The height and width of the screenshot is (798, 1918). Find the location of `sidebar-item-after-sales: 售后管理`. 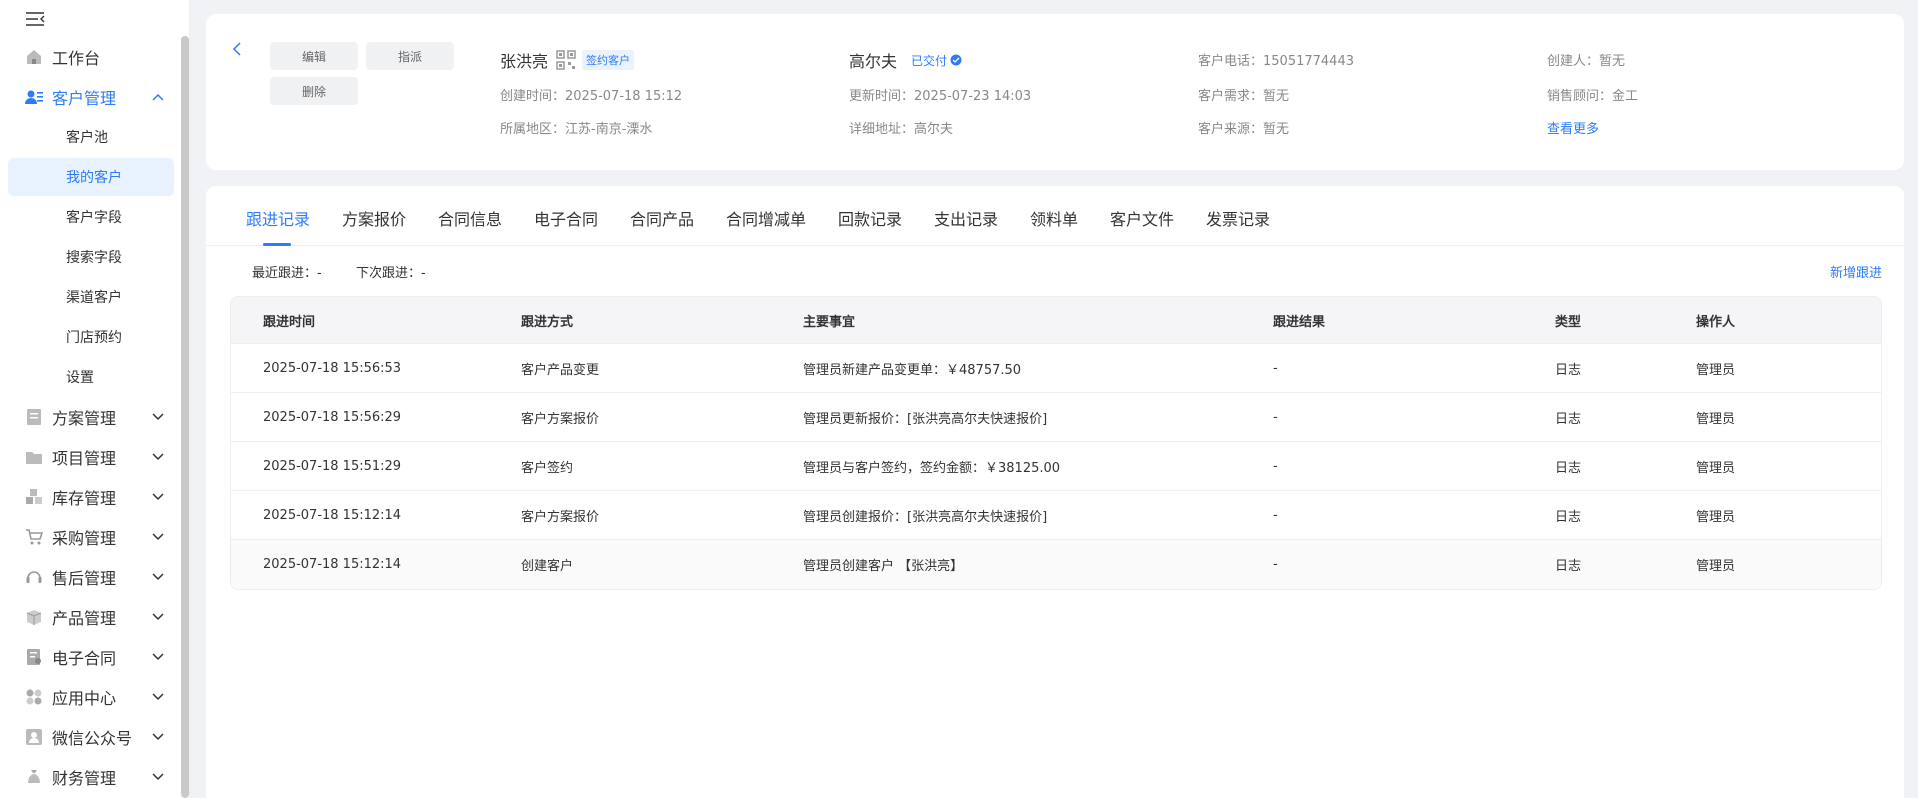

sidebar-item-after-sales: 售后管理 is located at coordinates (90, 577).